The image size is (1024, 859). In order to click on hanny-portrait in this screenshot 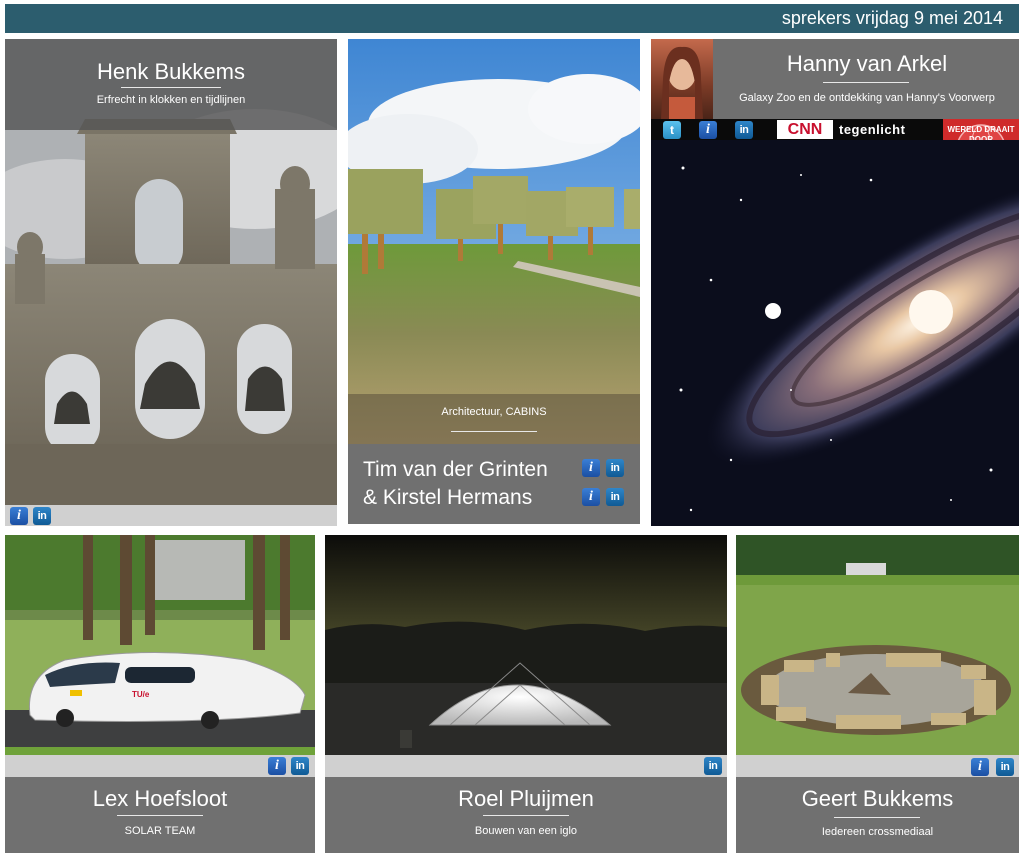, I will do `click(682, 79)`.